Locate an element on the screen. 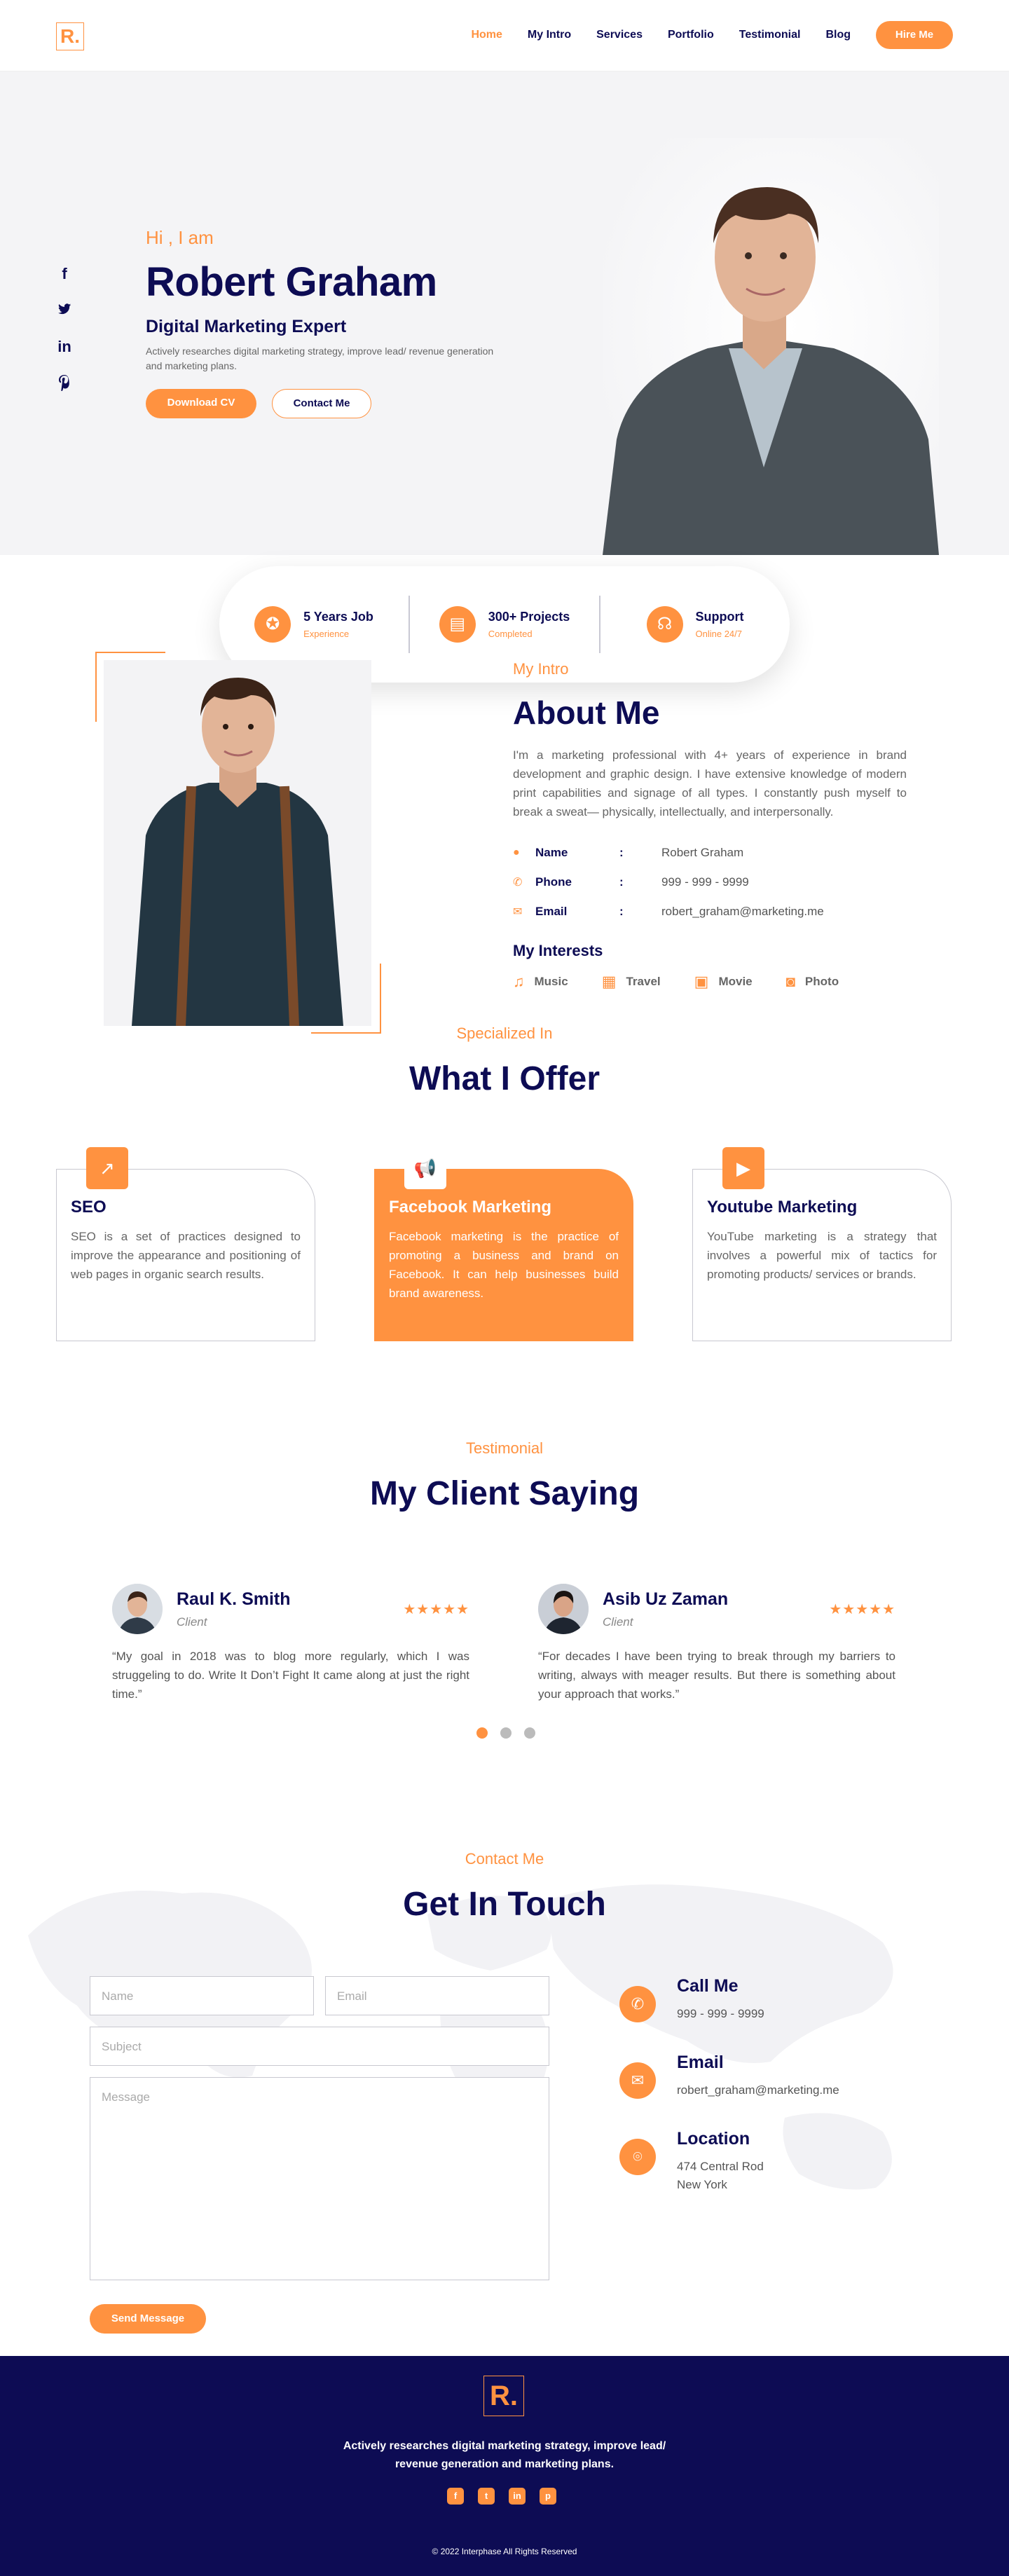 Image resolution: width=1009 pixels, height=2576 pixels. interests-list: ♫ Music ▦ Travel ▣ Movie ◙ Photo is located at coordinates (710, 982).